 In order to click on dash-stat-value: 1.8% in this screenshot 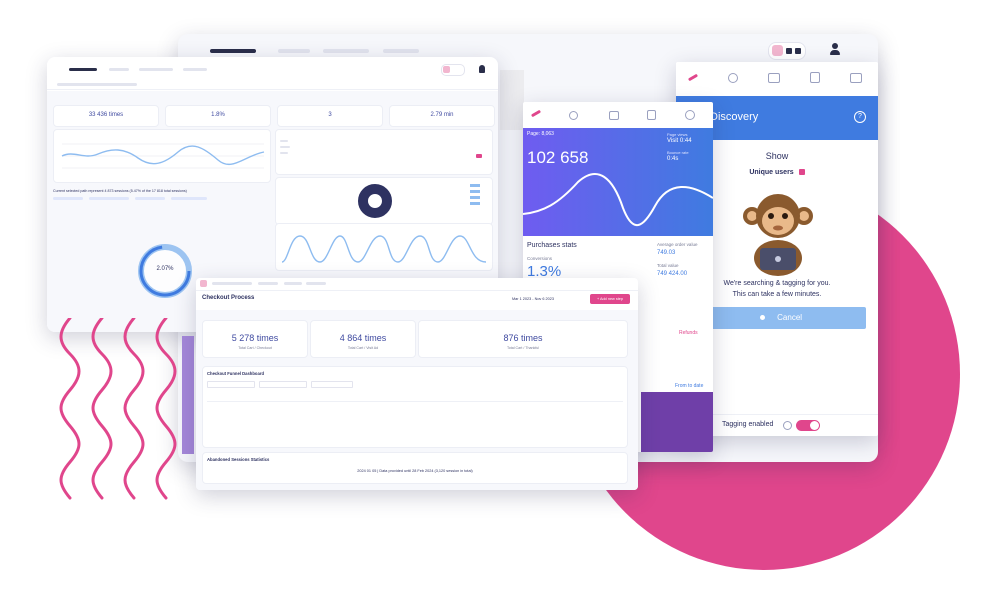, I will do `click(218, 115)`.